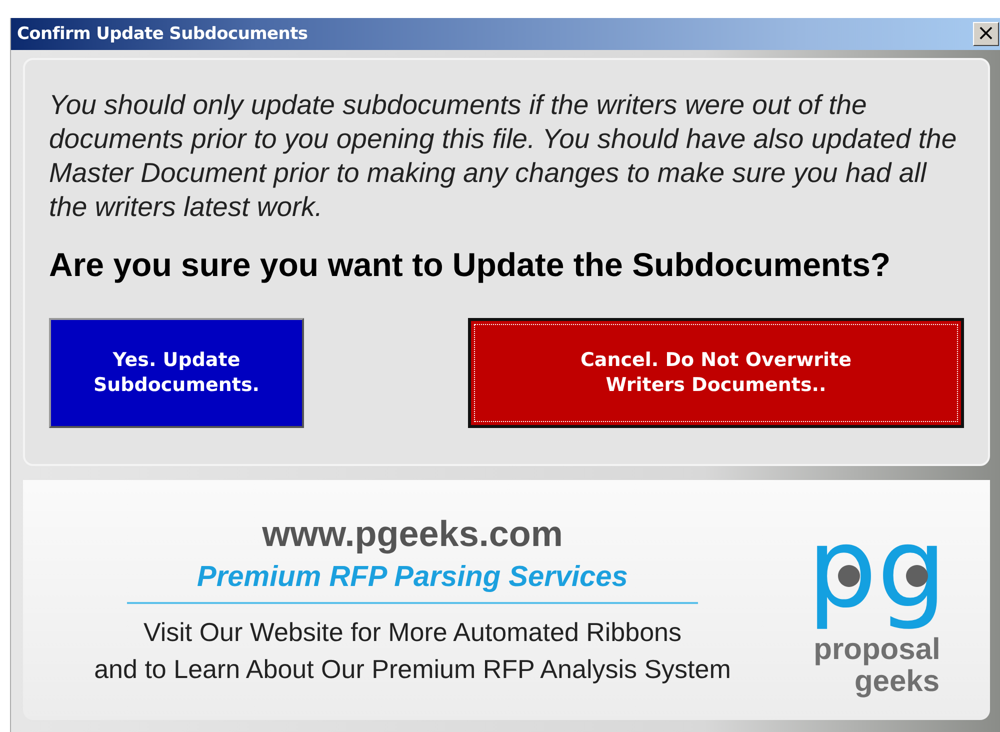 This screenshot has width=1000, height=732. I want to click on website-link: www.pgeeks.com, so click(412, 533).